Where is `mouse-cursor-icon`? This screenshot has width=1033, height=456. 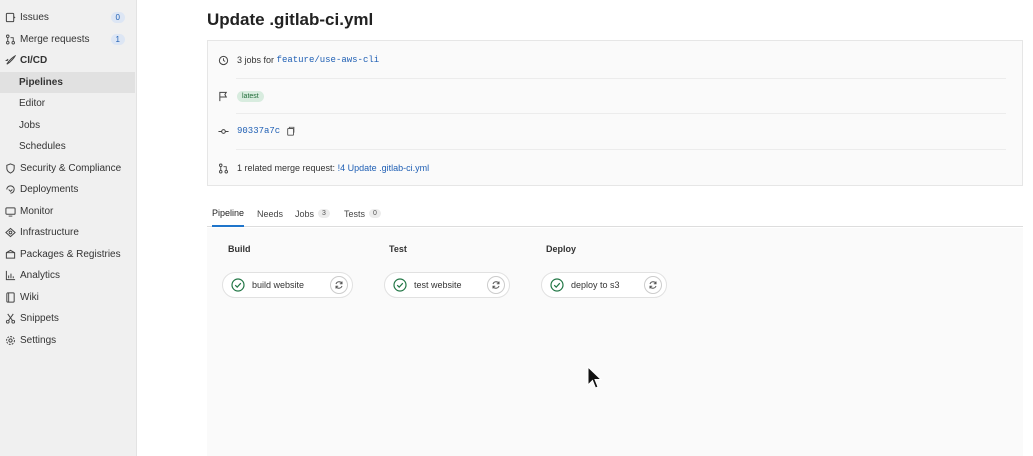 mouse-cursor-icon is located at coordinates (595, 377).